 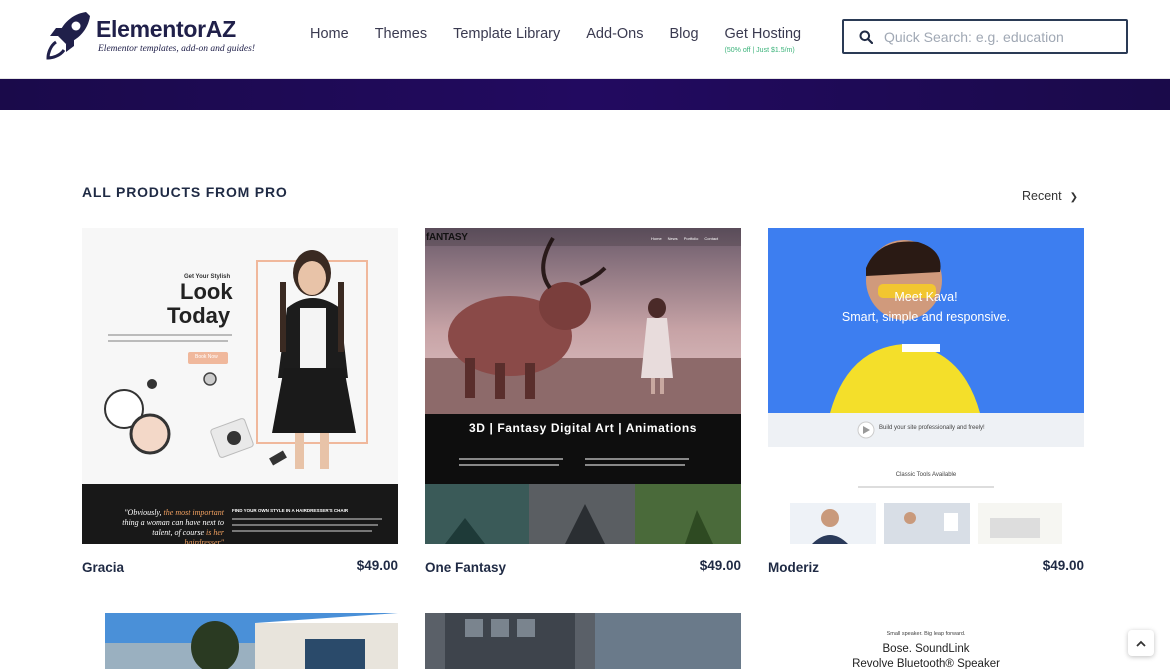 I want to click on fantasy-menu: Home News Portfolio Contact, so click(x=684, y=238).